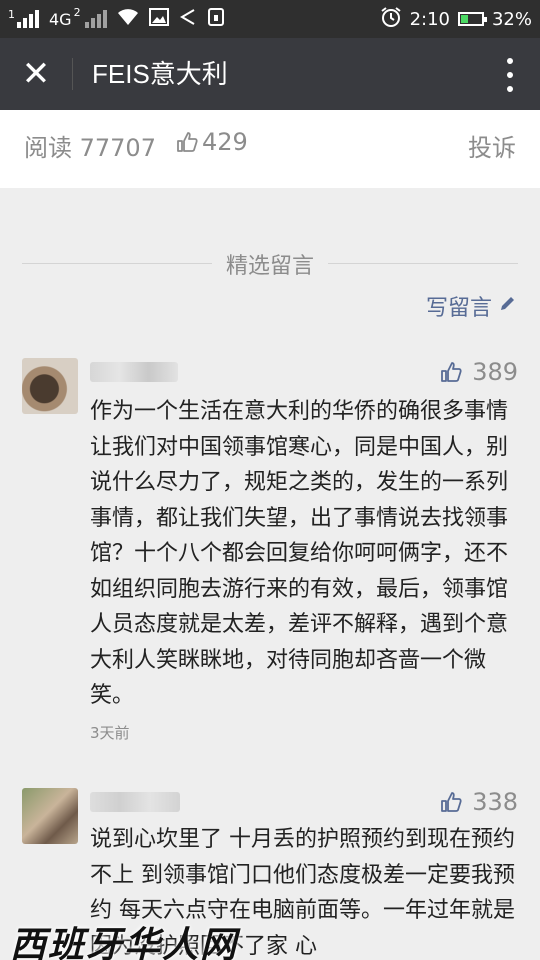  What do you see at coordinates (423, 263) in the screenshot?
I see `section-divider-right` at bounding box center [423, 263].